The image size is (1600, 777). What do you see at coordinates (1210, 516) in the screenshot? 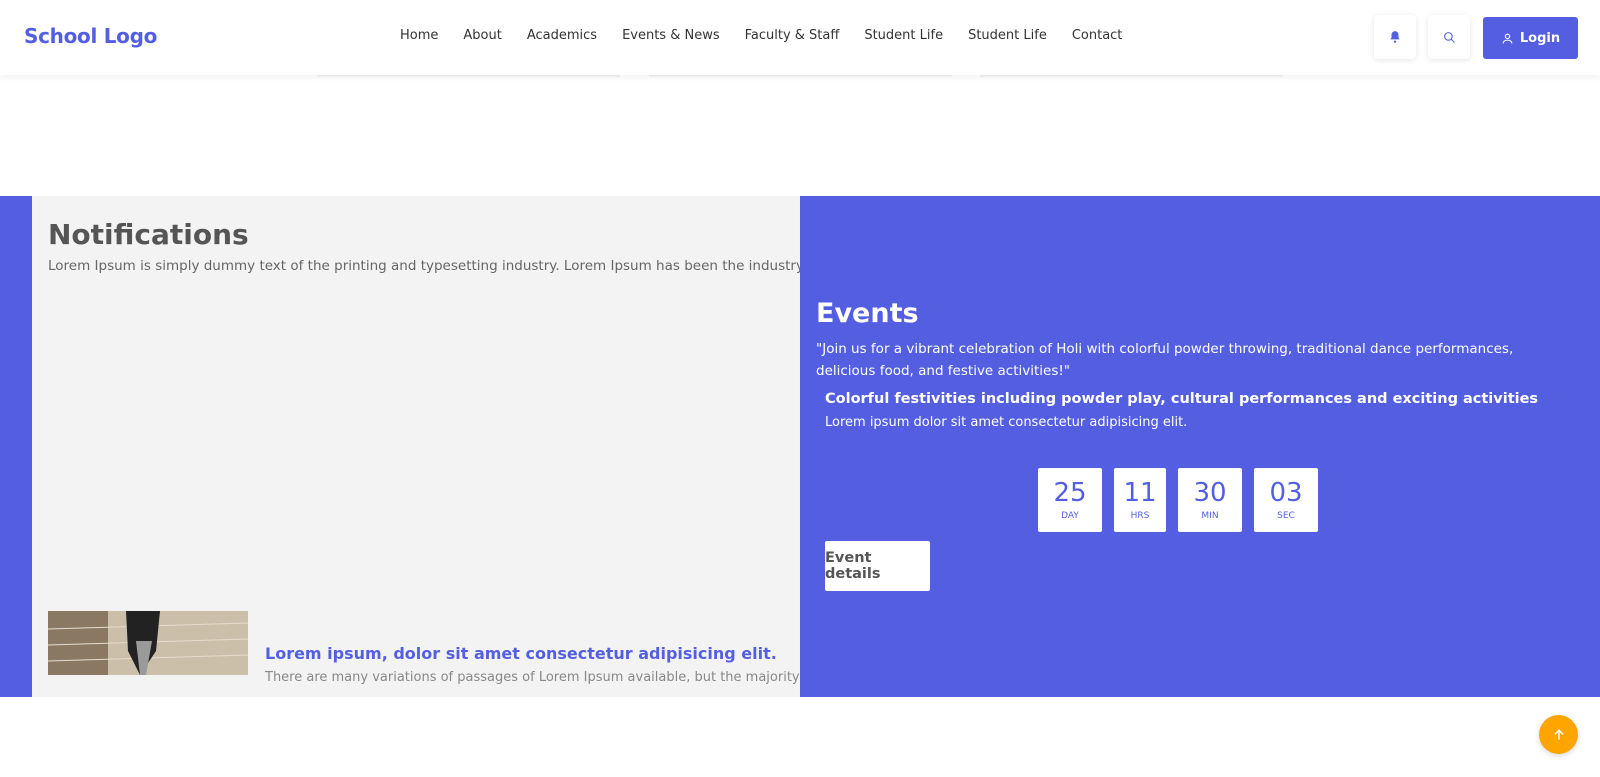
I see `countdown-minutes-unit: MIN` at bounding box center [1210, 516].